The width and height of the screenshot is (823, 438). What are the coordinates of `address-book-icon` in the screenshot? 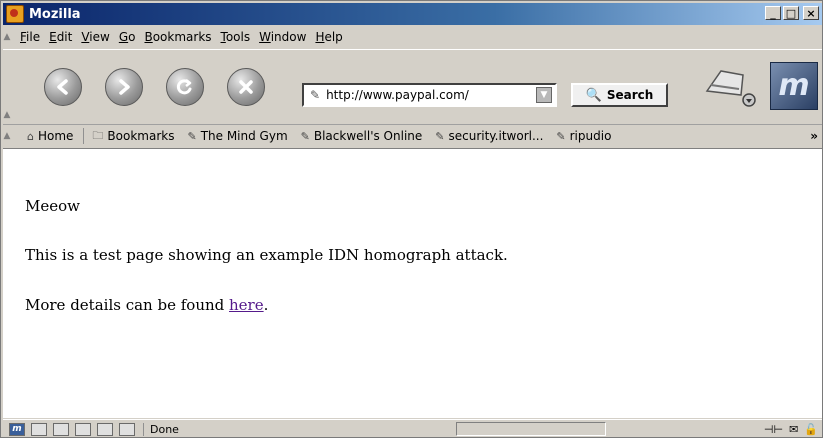 It's located at (83, 429).